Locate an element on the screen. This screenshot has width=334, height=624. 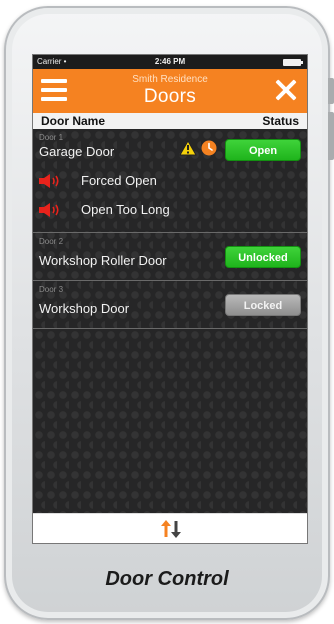
page-title: Doors is located at coordinates (170, 96).